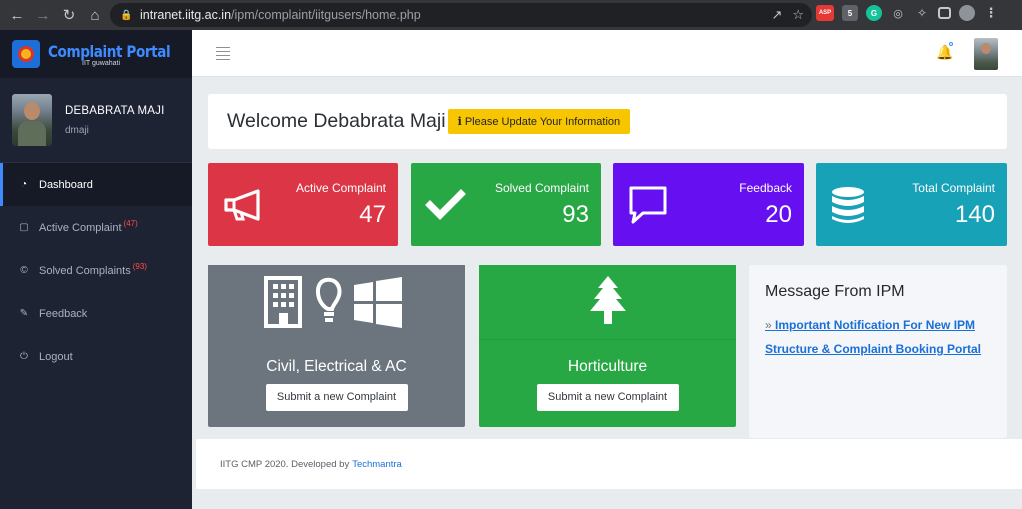 Image resolution: width=1022 pixels, height=509 pixels. What do you see at coordinates (648, 205) in the screenshot?
I see `comment-icon` at bounding box center [648, 205].